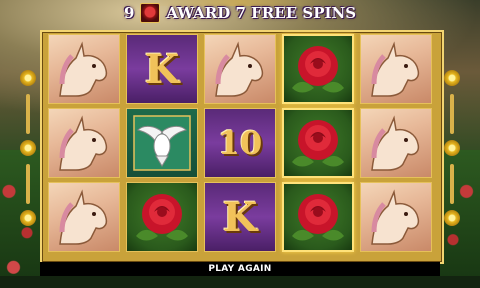  I want to click on dove-icon, so click(162, 143).